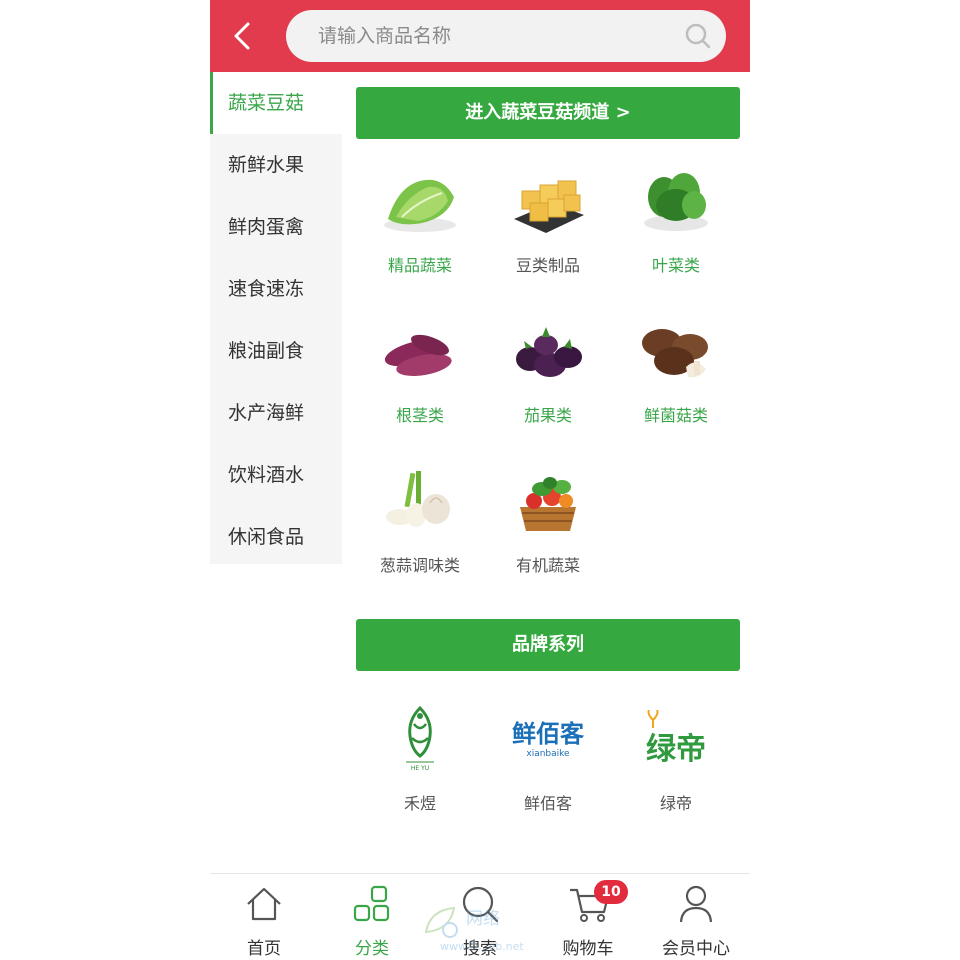 The image size is (960, 960). Describe the element at coordinates (588, 949) in the screenshot. I see `tab-label: 购物车` at that location.